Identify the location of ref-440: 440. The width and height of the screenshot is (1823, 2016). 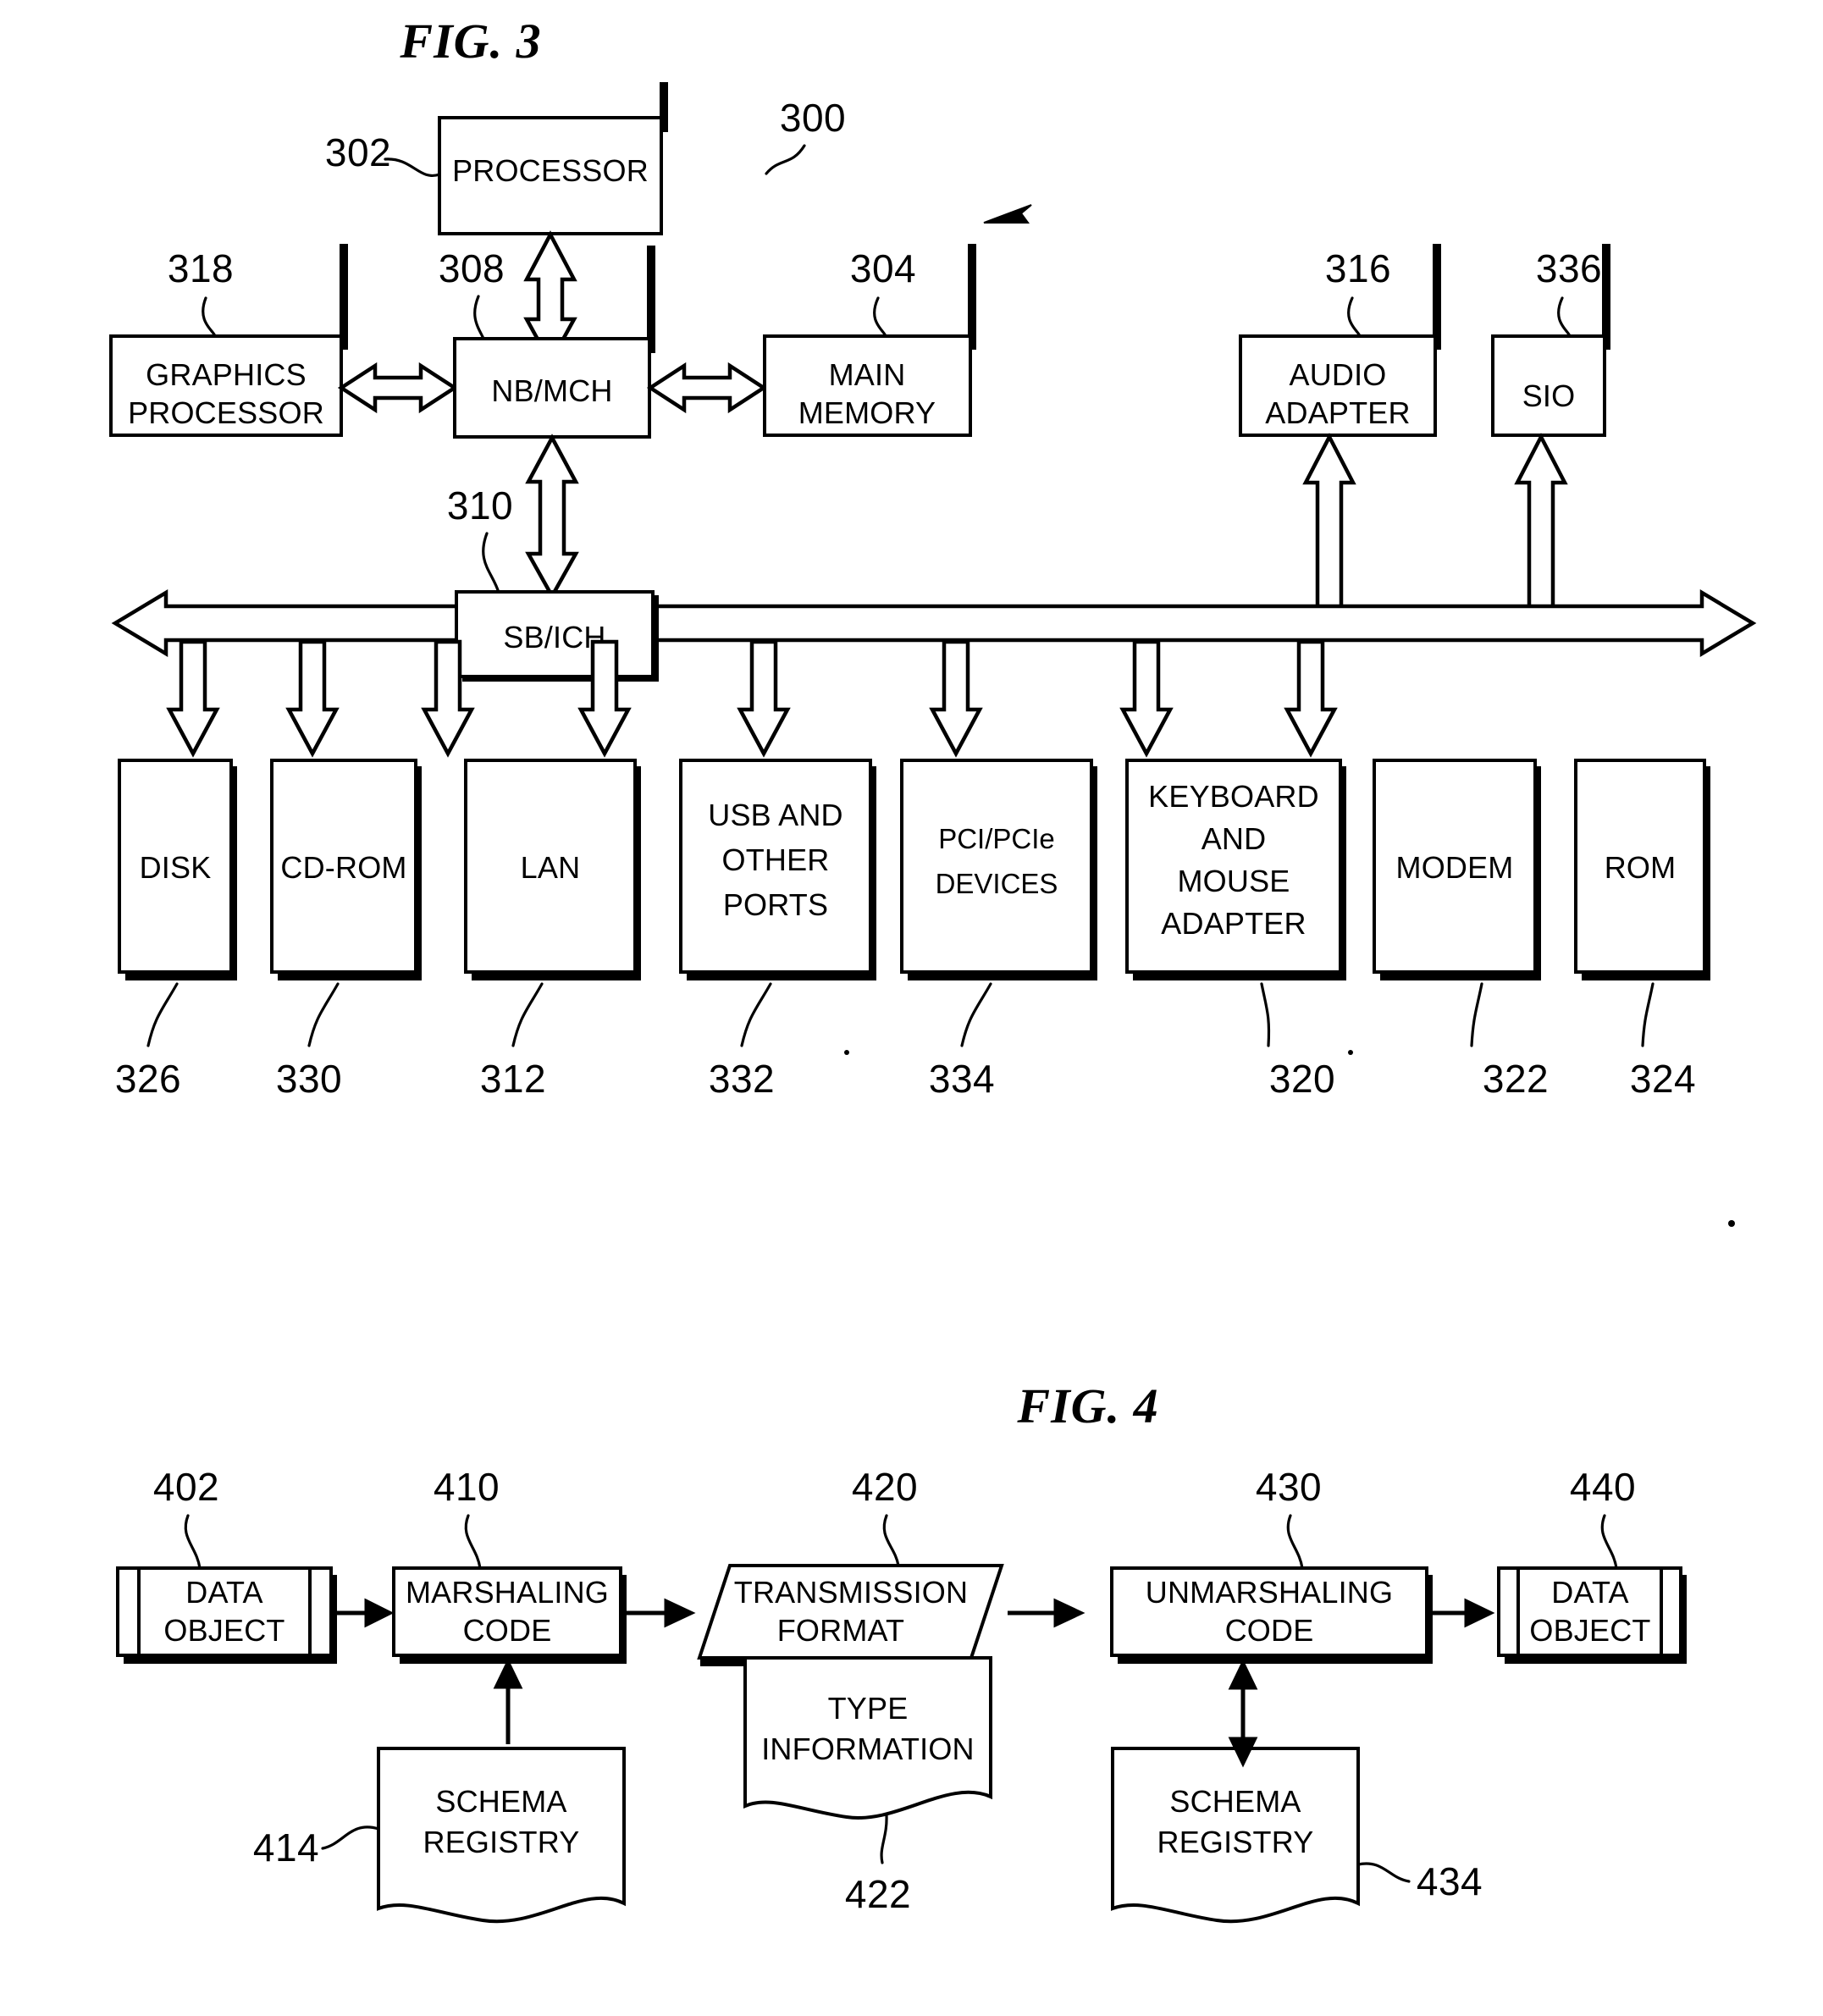
(1603, 1487).